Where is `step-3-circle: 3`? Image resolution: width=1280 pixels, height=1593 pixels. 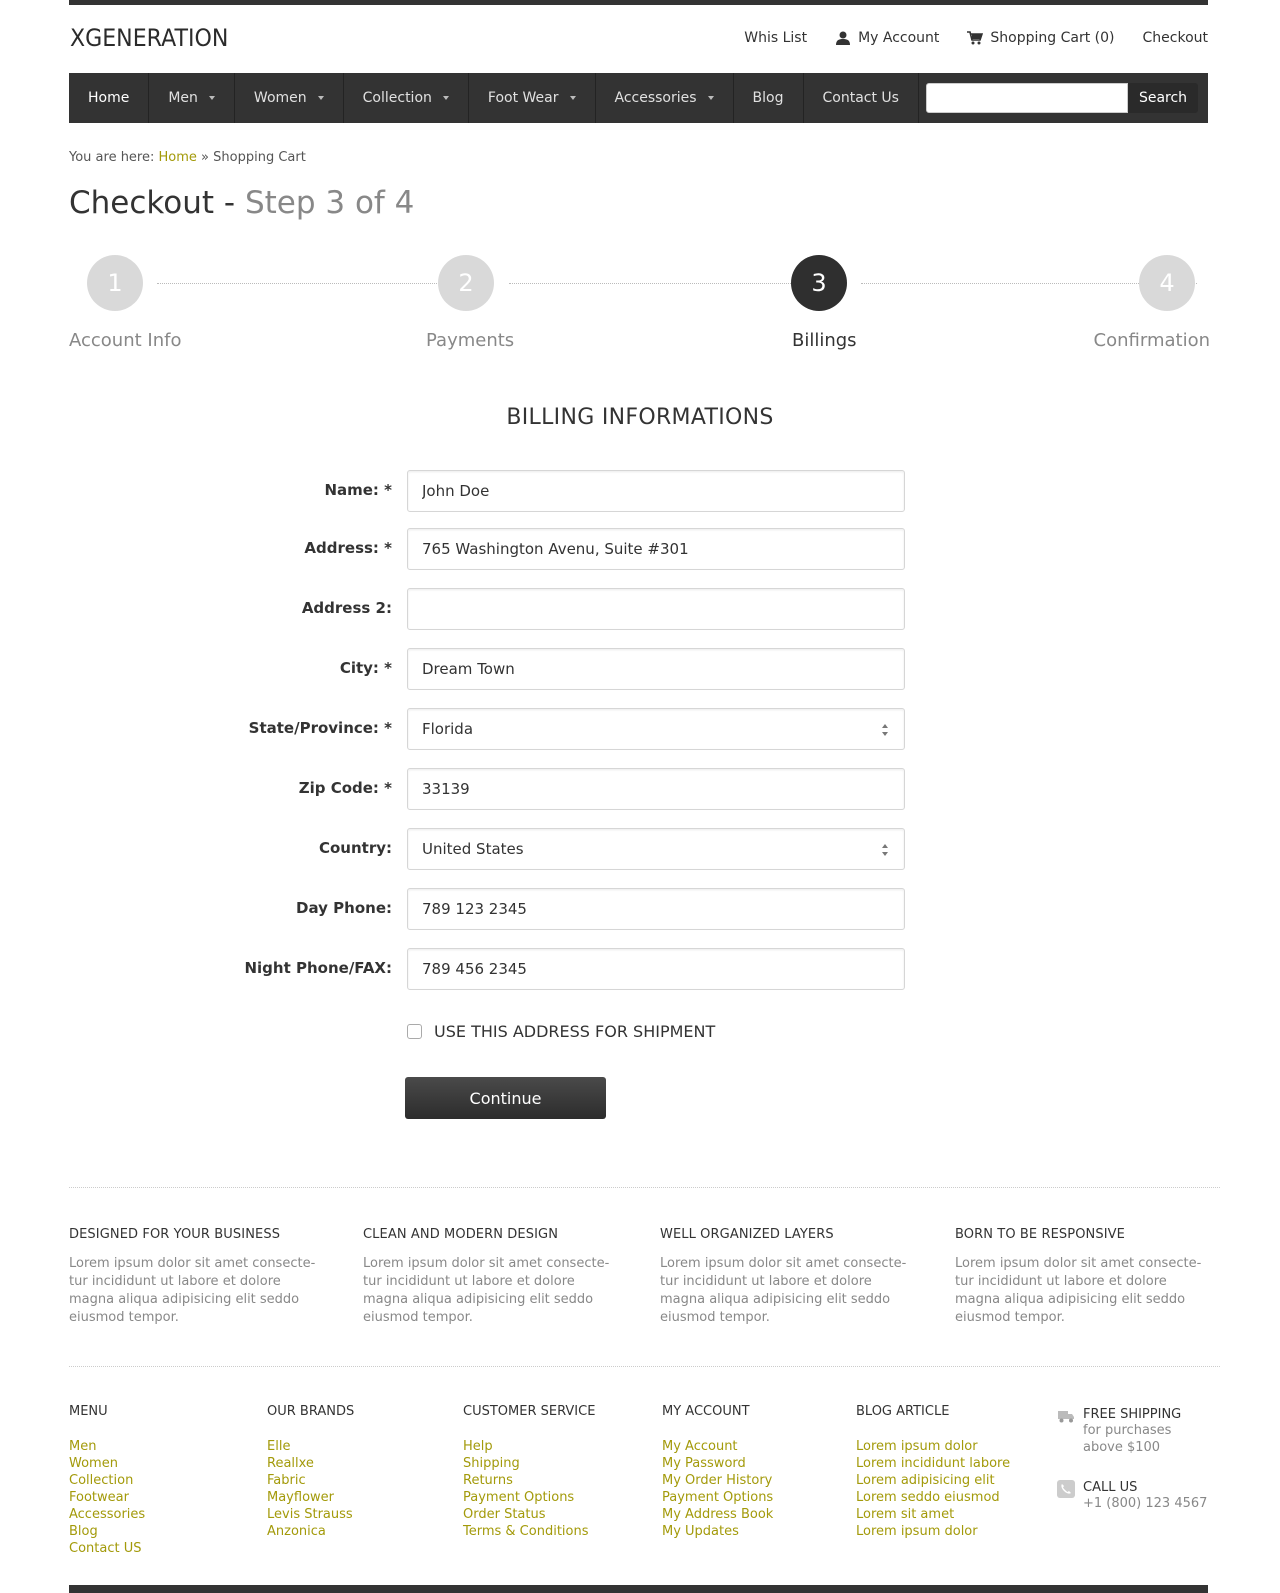 step-3-circle: 3 is located at coordinates (819, 283).